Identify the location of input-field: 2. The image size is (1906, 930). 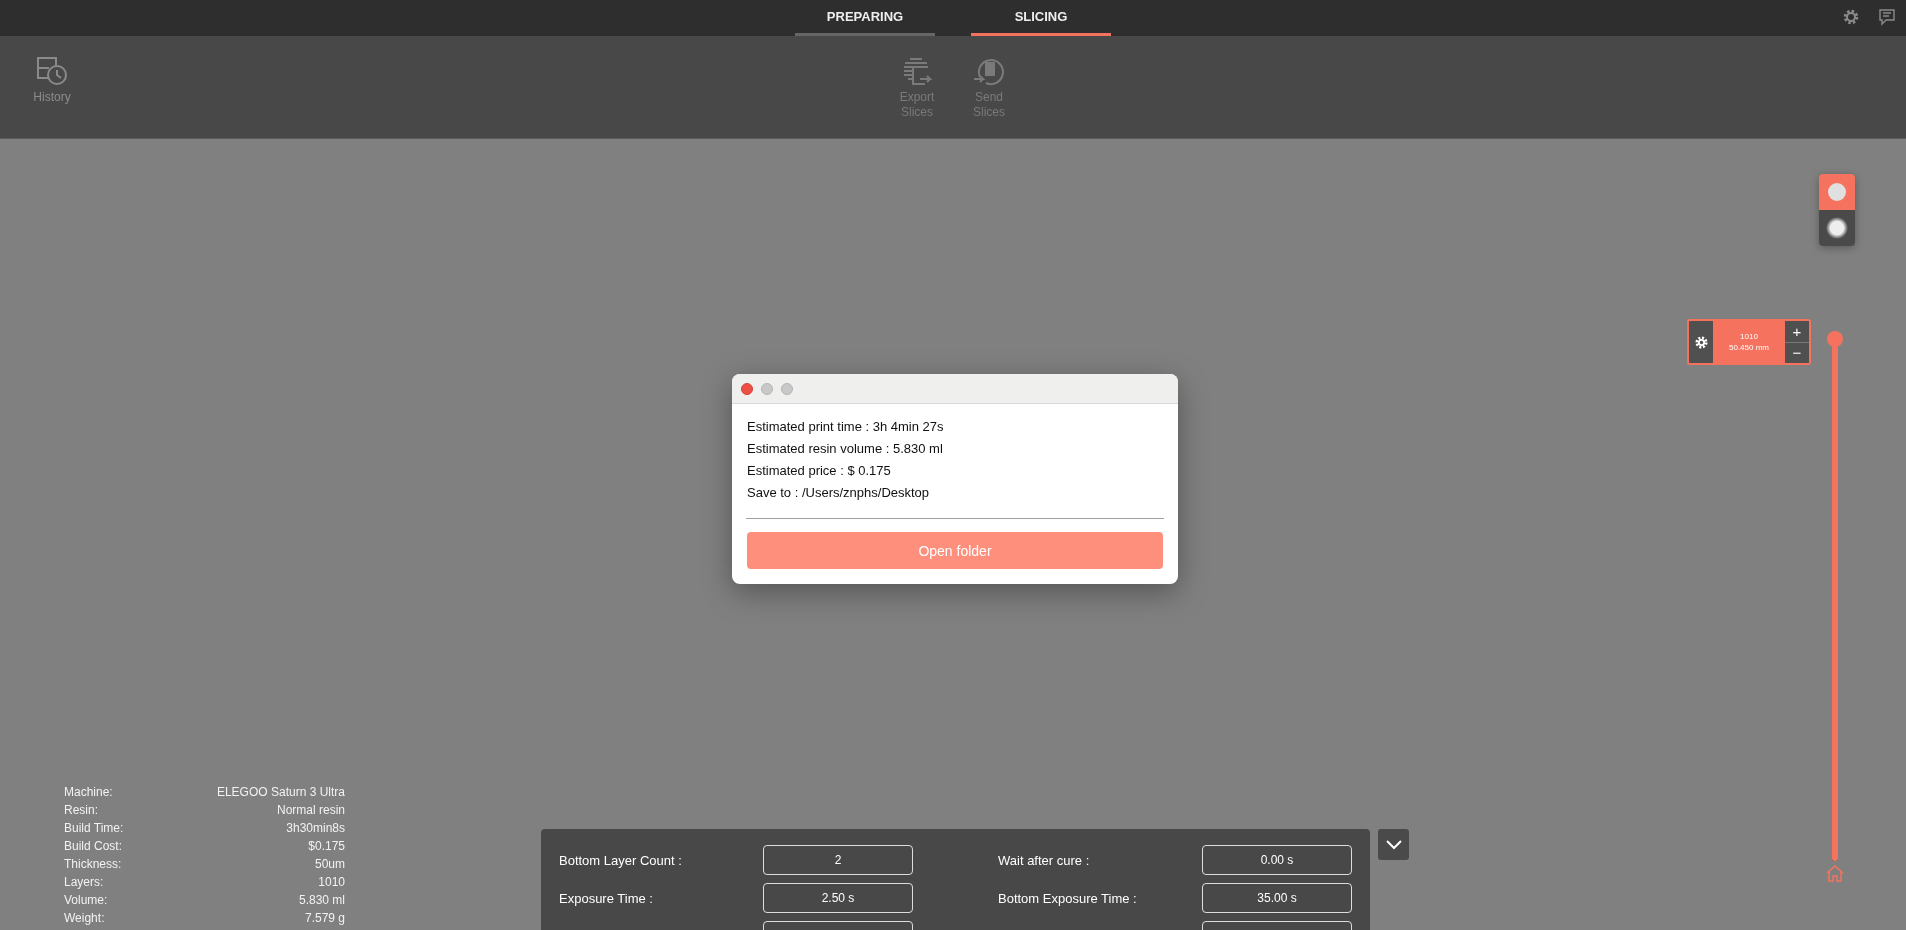
(838, 860).